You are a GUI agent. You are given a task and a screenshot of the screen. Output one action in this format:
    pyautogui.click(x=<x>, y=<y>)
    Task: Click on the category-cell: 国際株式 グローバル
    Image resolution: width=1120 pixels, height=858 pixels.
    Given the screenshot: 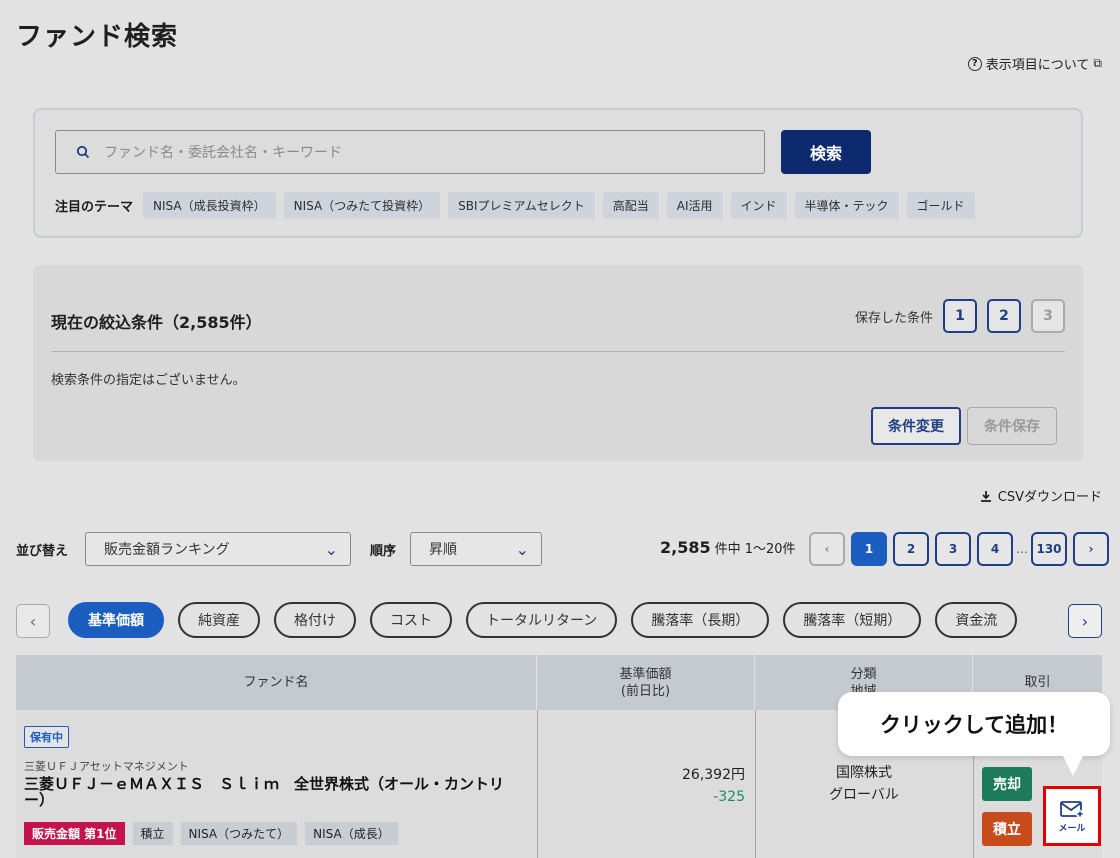 What is the action you would take?
    pyautogui.click(x=864, y=784)
    